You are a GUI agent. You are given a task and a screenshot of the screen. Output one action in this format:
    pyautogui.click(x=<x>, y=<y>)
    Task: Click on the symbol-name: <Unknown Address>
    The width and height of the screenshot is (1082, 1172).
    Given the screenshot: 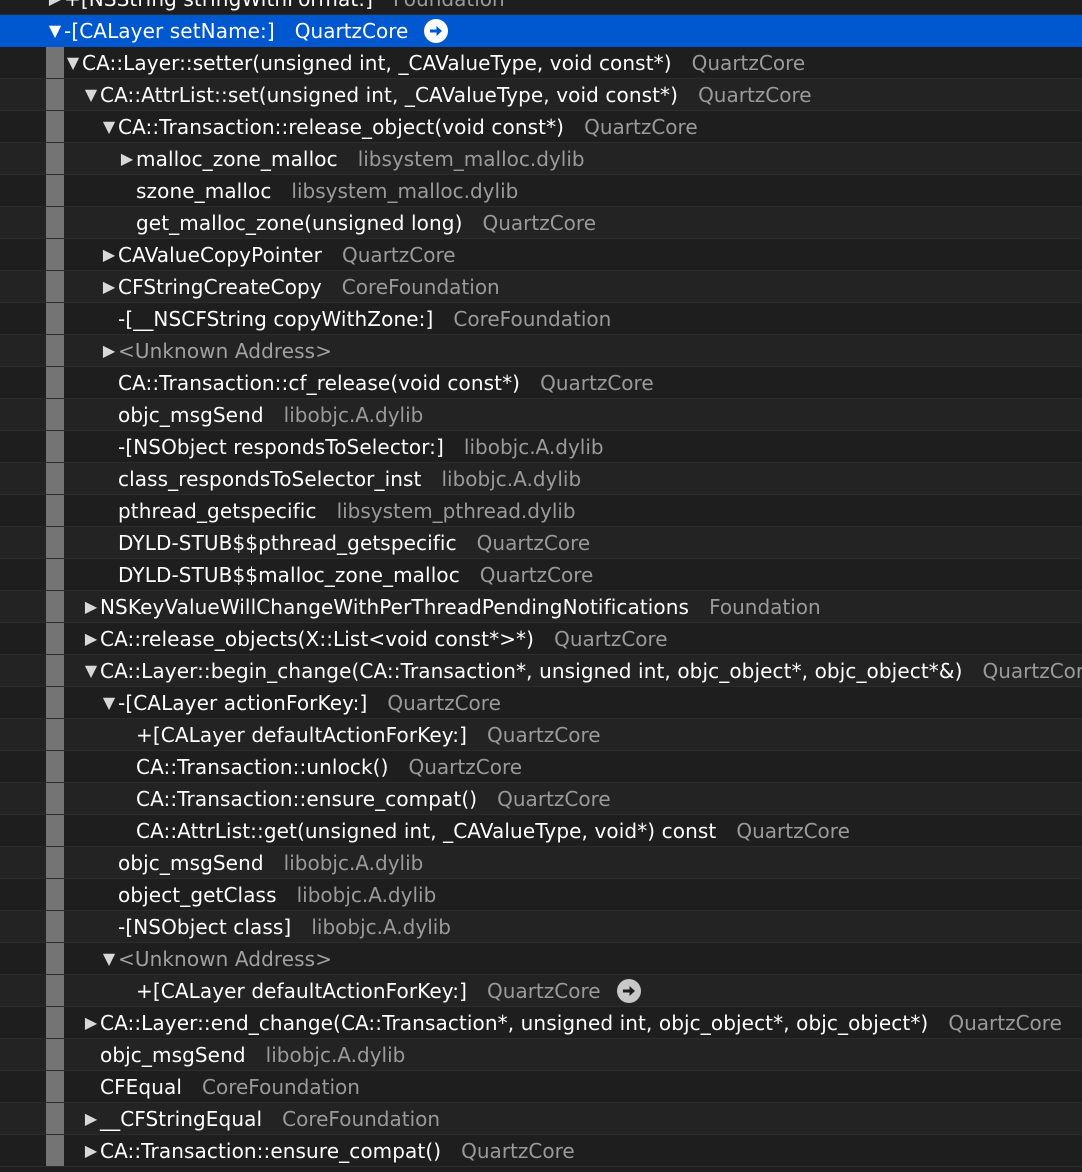 What is the action you would take?
    pyautogui.click(x=225, y=350)
    